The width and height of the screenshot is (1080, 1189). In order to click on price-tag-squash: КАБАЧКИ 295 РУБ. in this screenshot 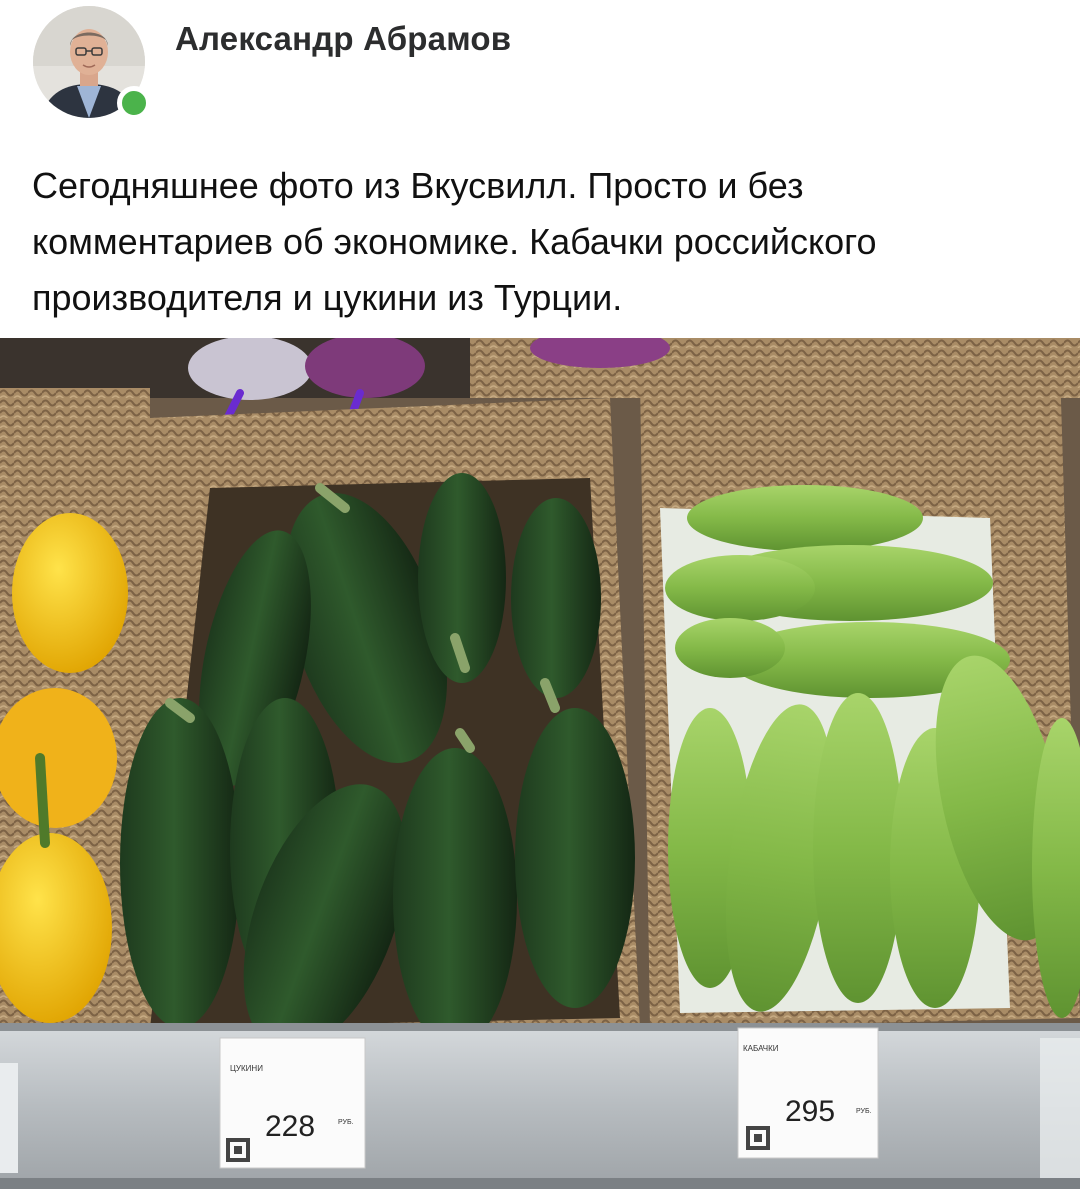, I will do `click(808, 1093)`.